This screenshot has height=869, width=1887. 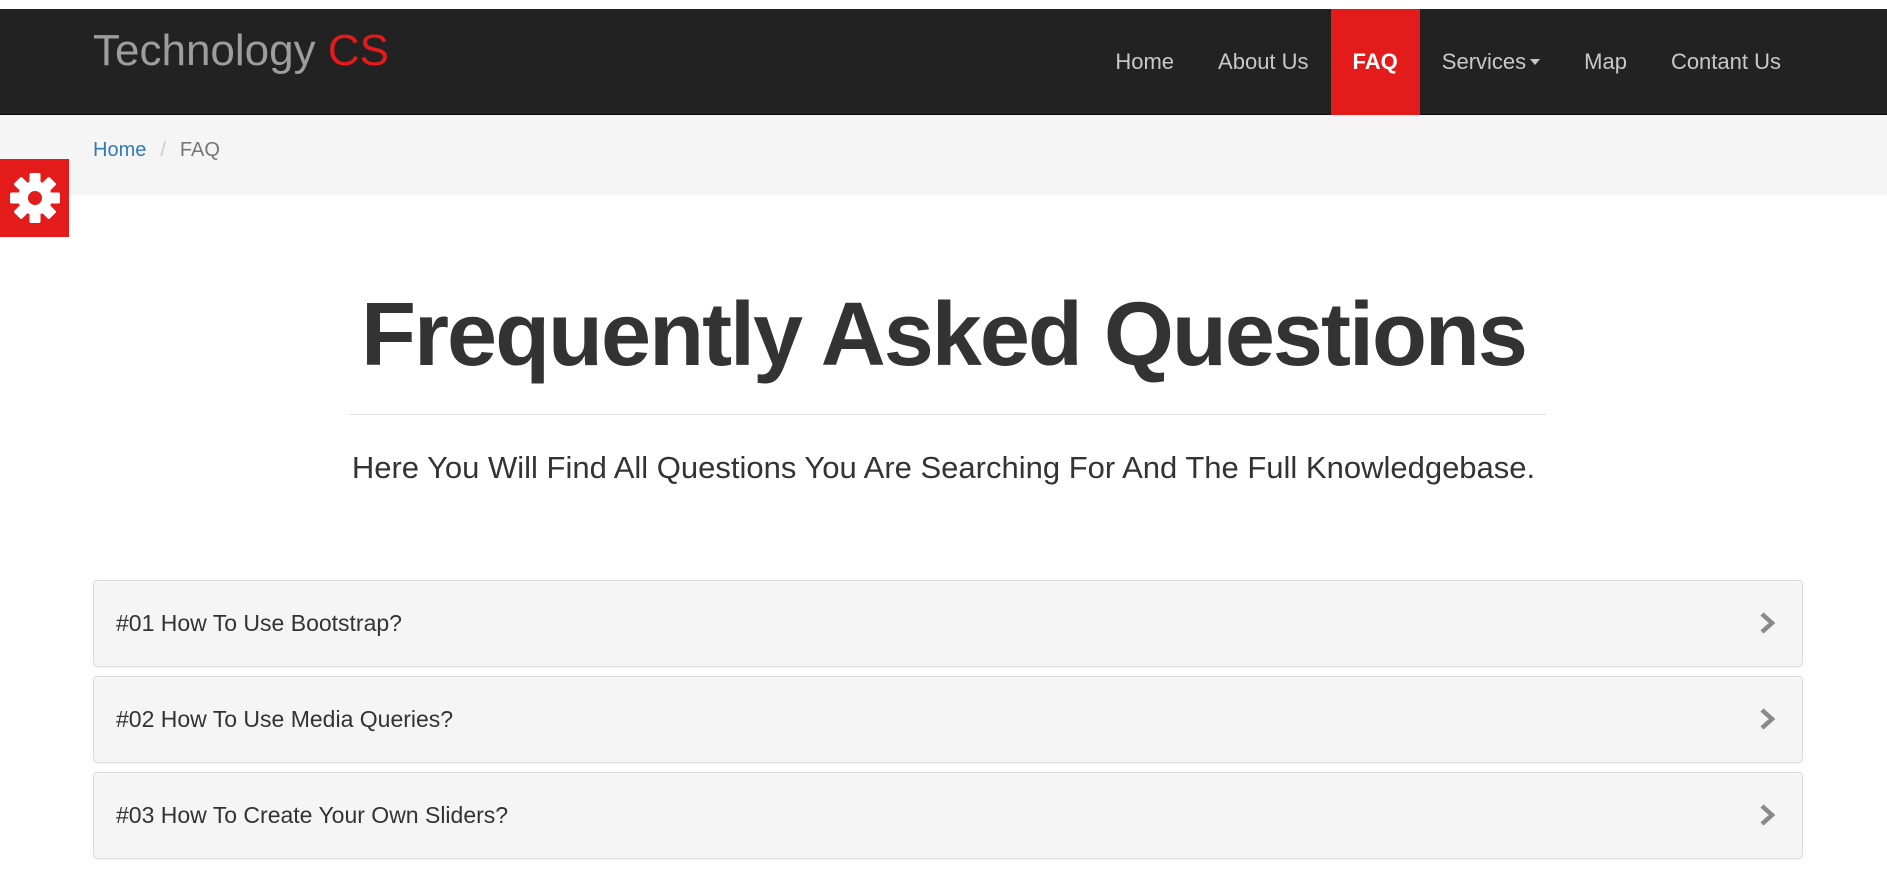 I want to click on nav-item-label: About Us, so click(x=1263, y=61).